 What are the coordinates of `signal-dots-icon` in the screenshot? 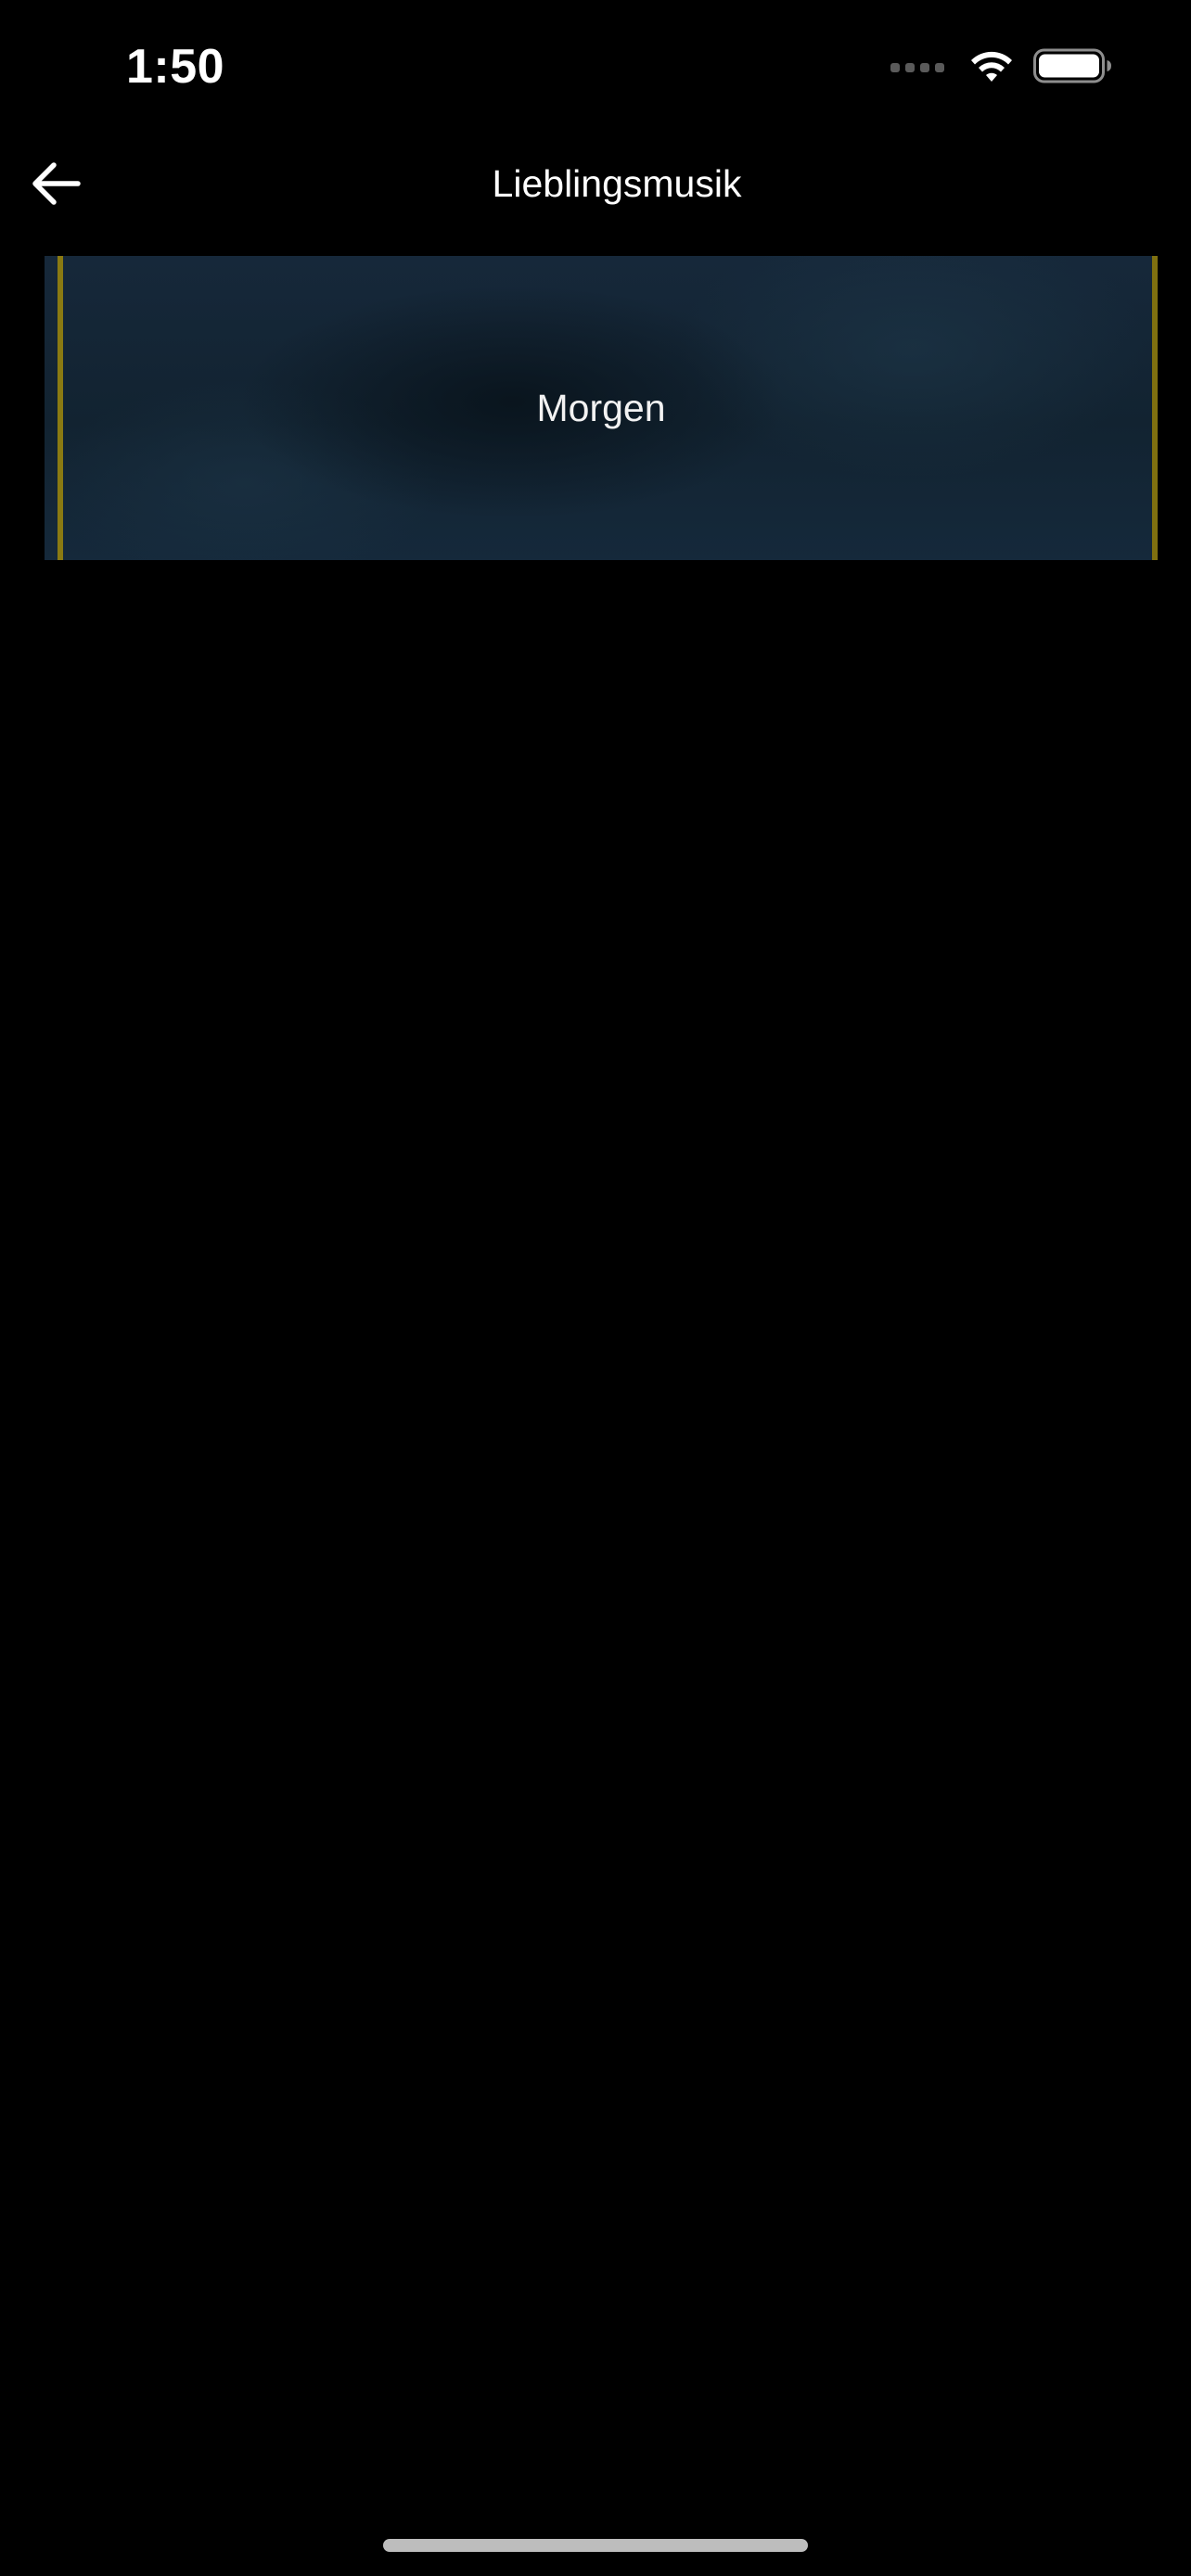 It's located at (917, 67).